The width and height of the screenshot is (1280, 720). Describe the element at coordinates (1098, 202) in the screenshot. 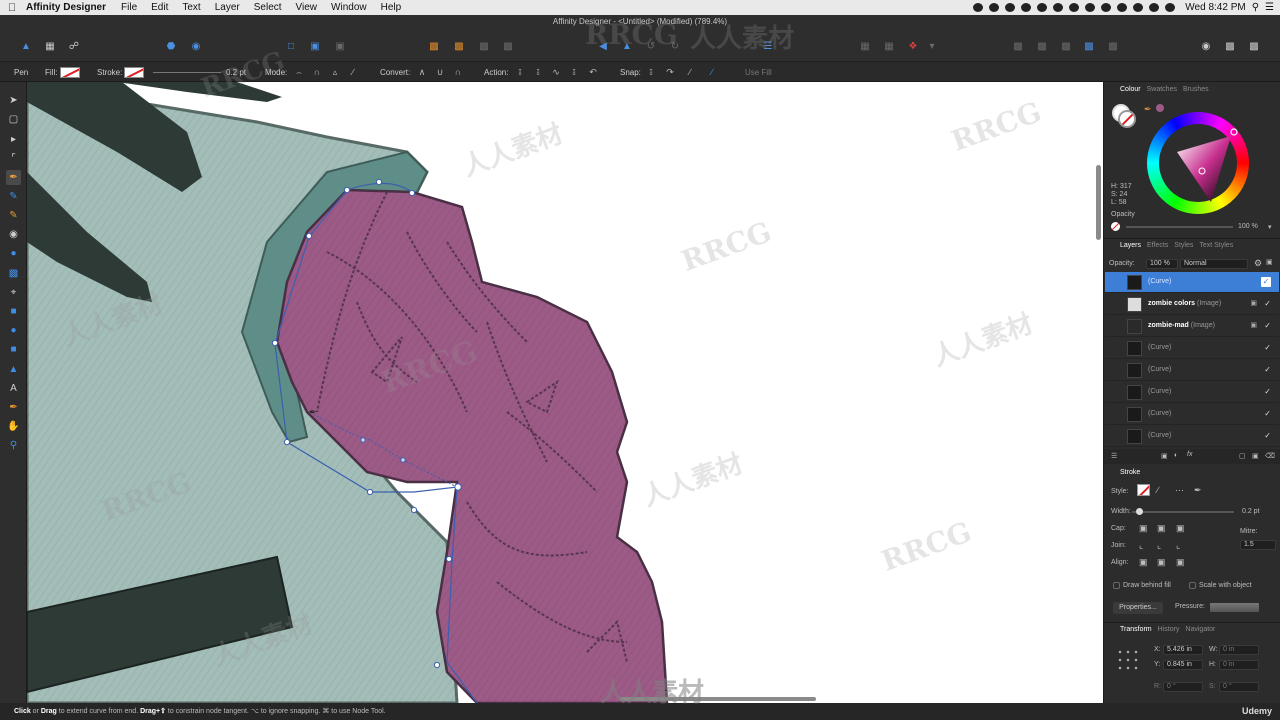

I see `vertical-scrollbar` at that location.